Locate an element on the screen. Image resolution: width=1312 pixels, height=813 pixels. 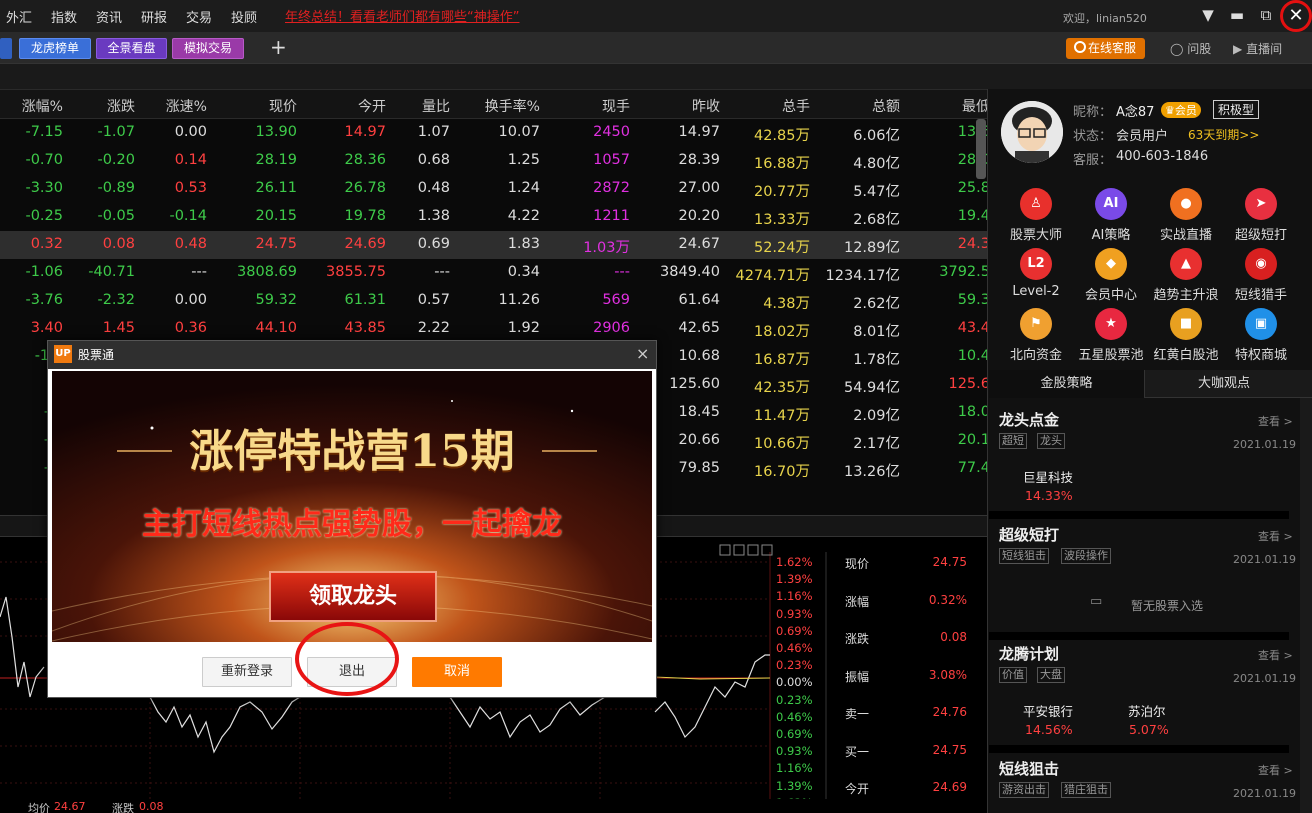
menu-trade: 交易 is located at coordinates (199, 16).